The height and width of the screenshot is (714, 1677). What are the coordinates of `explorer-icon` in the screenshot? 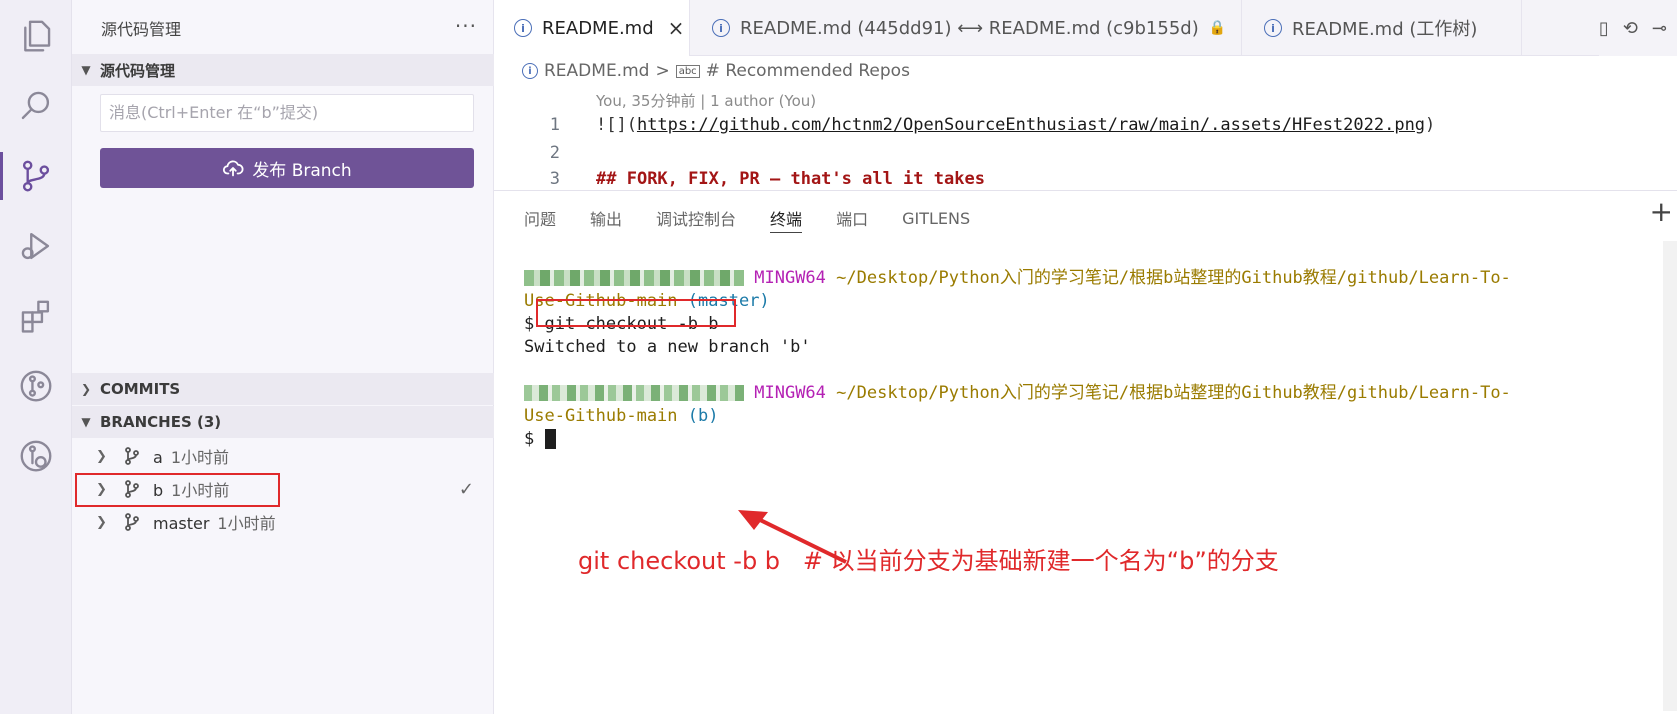 It's located at (36, 36).